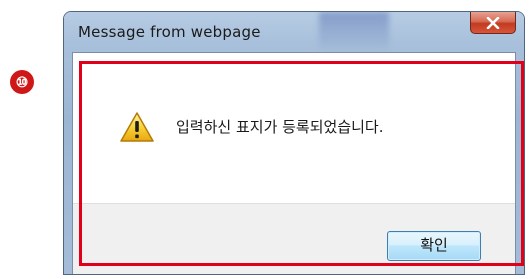 This screenshot has width=531, height=279. I want to click on message-text: 입력하신 표지가 등록되었습니다., so click(280, 127).